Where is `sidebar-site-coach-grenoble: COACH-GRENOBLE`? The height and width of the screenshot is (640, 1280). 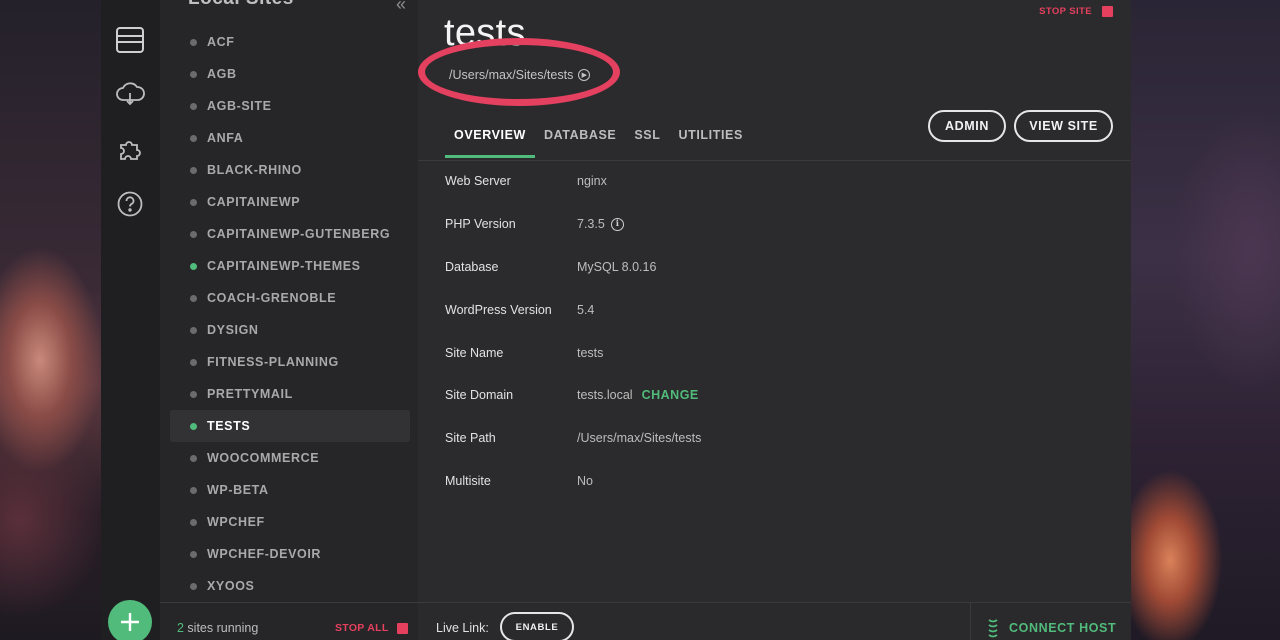
sidebar-site-coach-grenoble: COACH-GRENOBLE is located at coordinates (290, 298).